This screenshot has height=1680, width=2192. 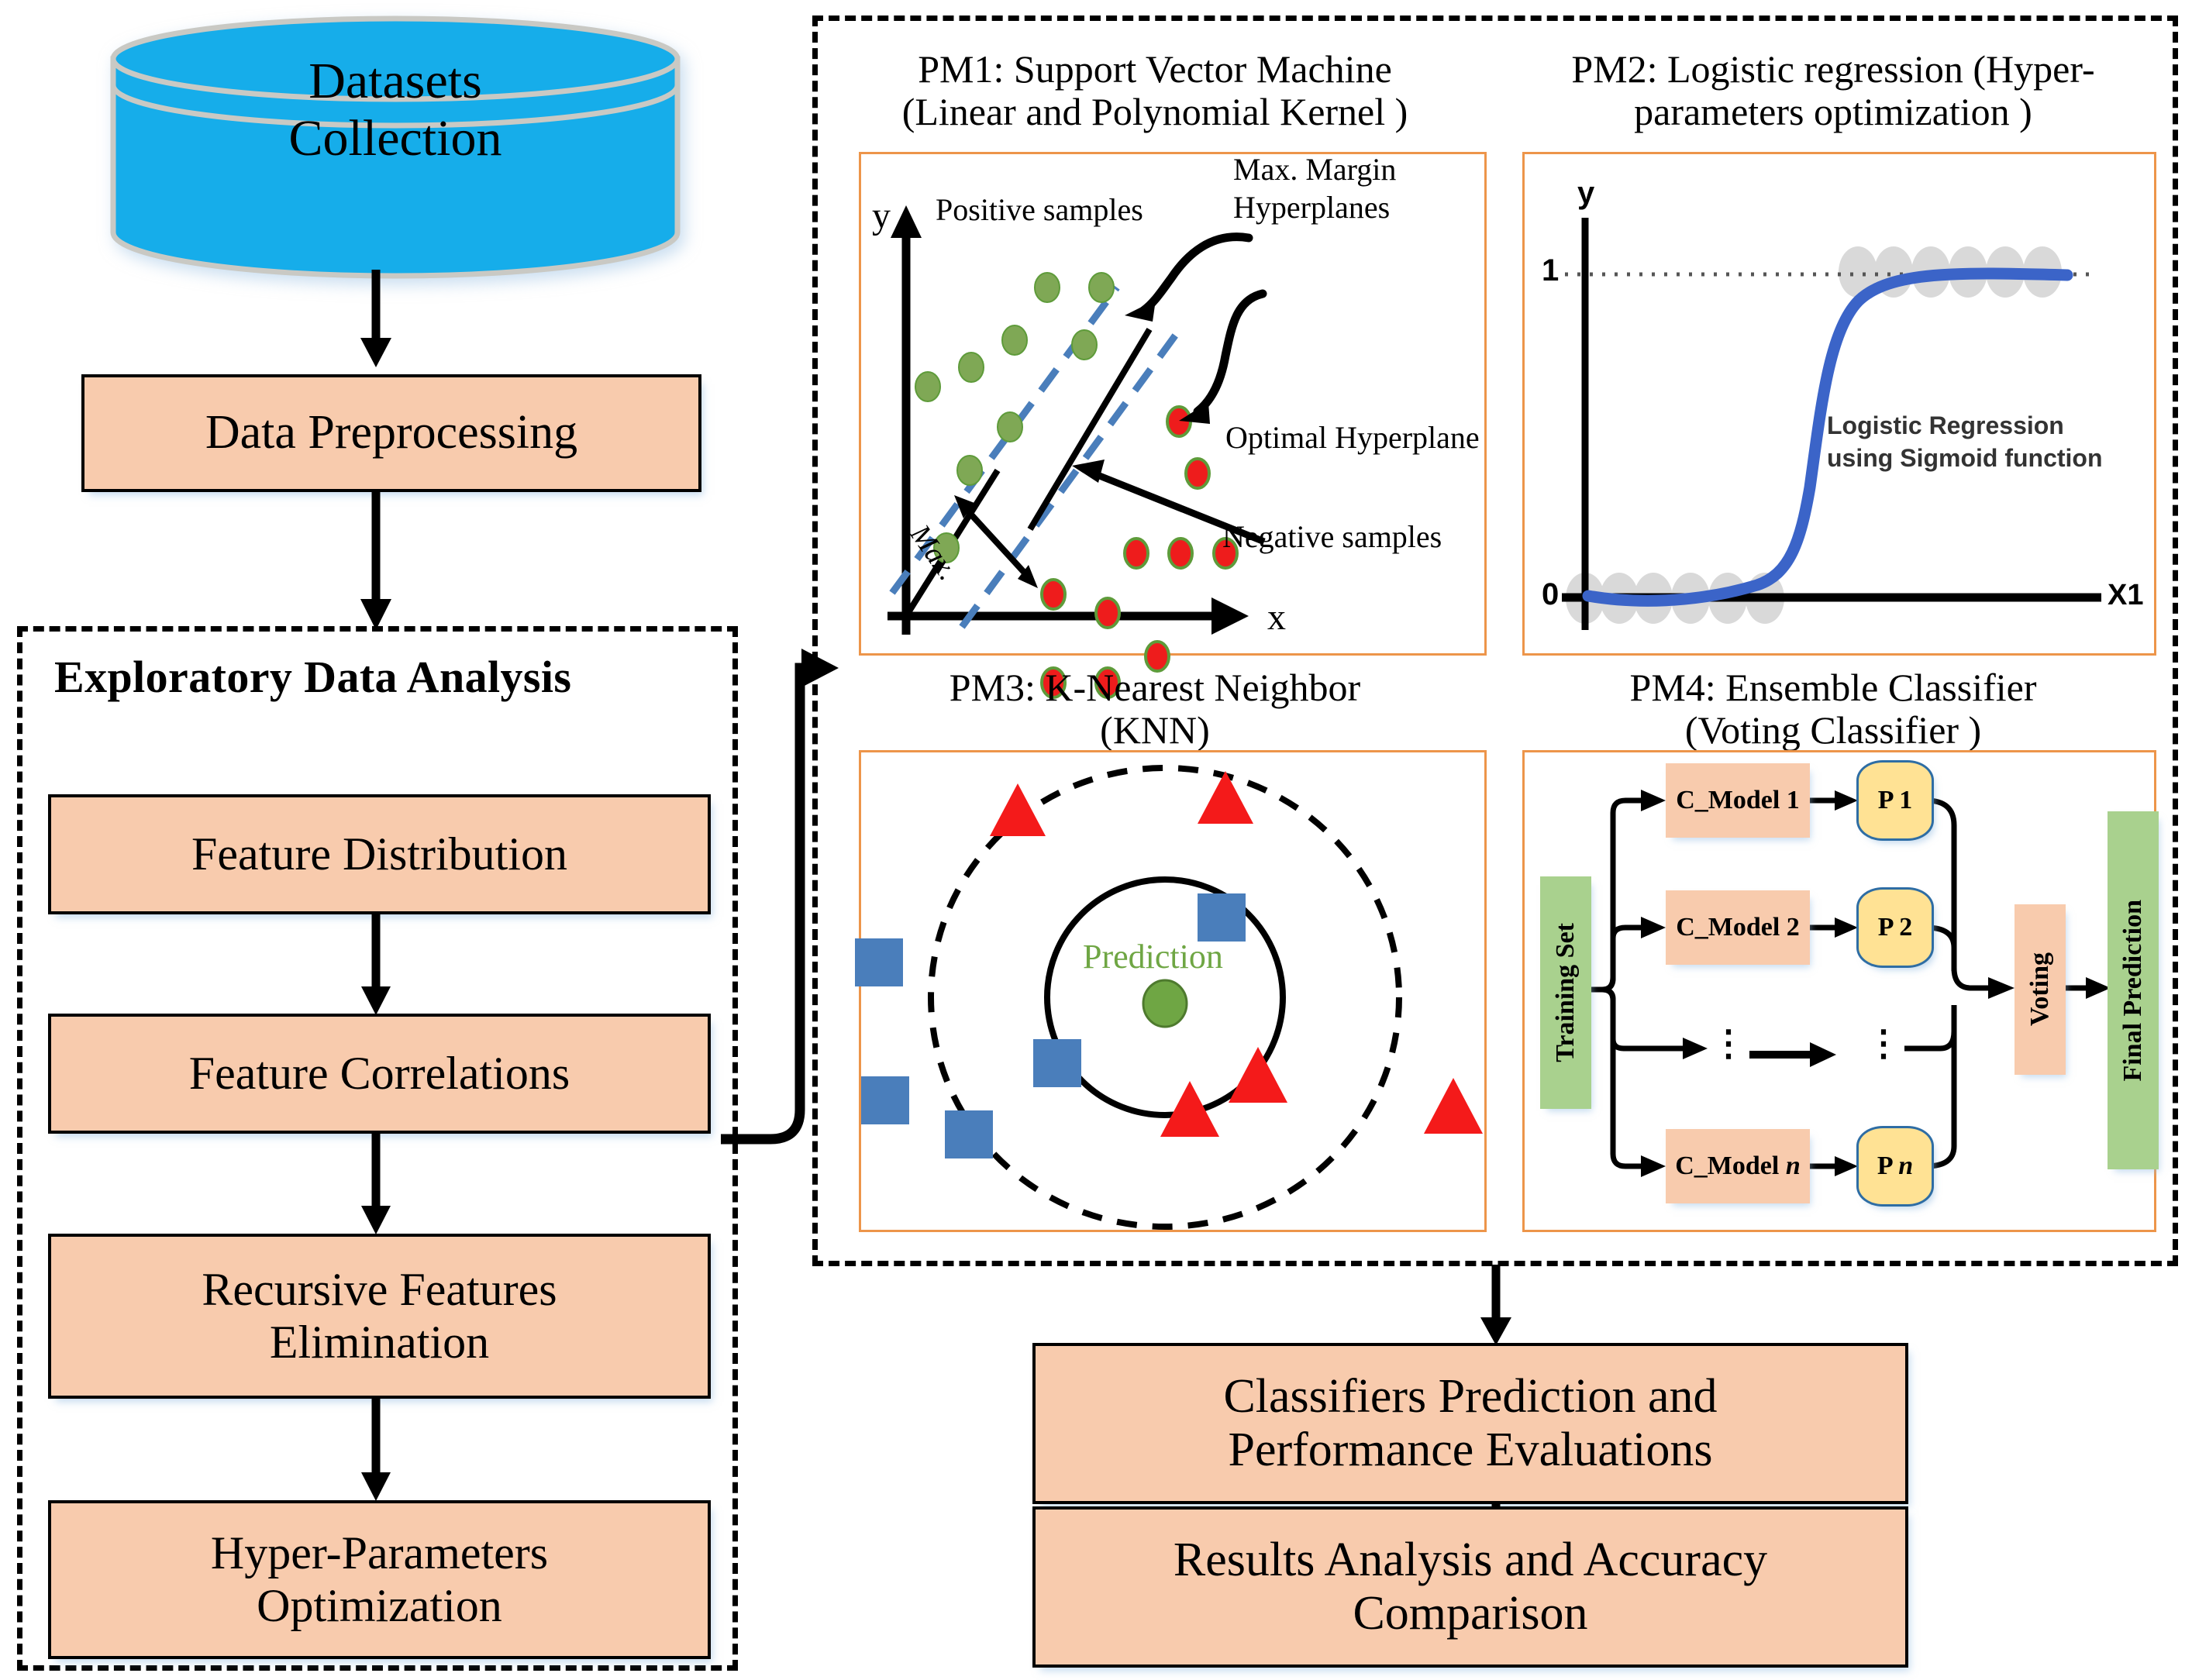 I want to click on svm-label-optimal-hyperplane: Optimal Hyperplane, so click(x=1352, y=438).